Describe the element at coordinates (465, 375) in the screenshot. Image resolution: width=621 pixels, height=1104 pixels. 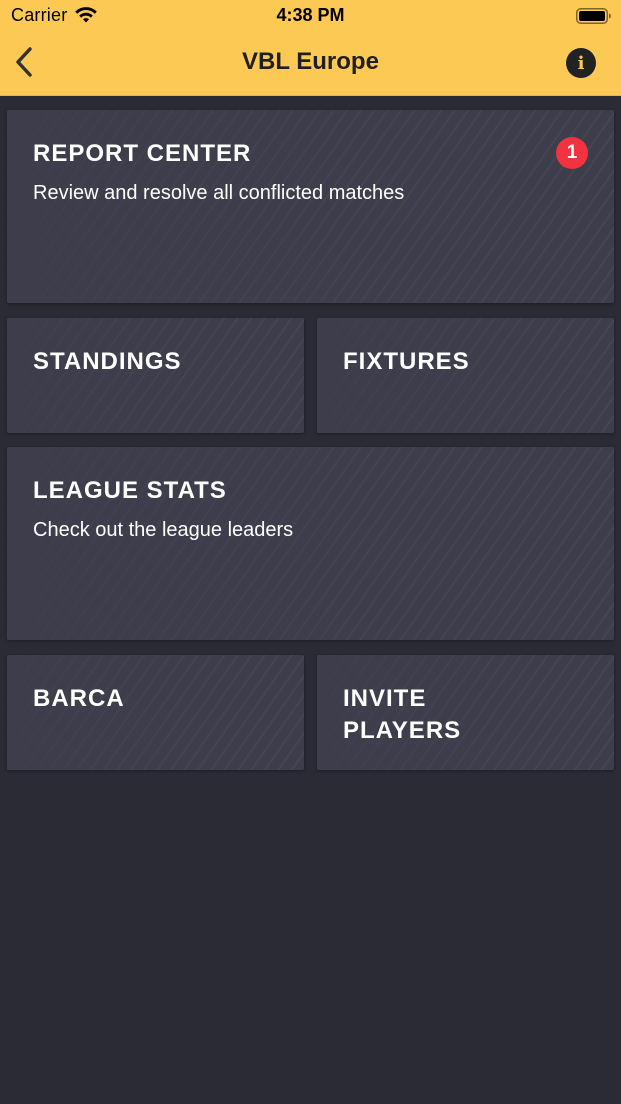
I see `fixtures-tile: FIXTURES` at that location.